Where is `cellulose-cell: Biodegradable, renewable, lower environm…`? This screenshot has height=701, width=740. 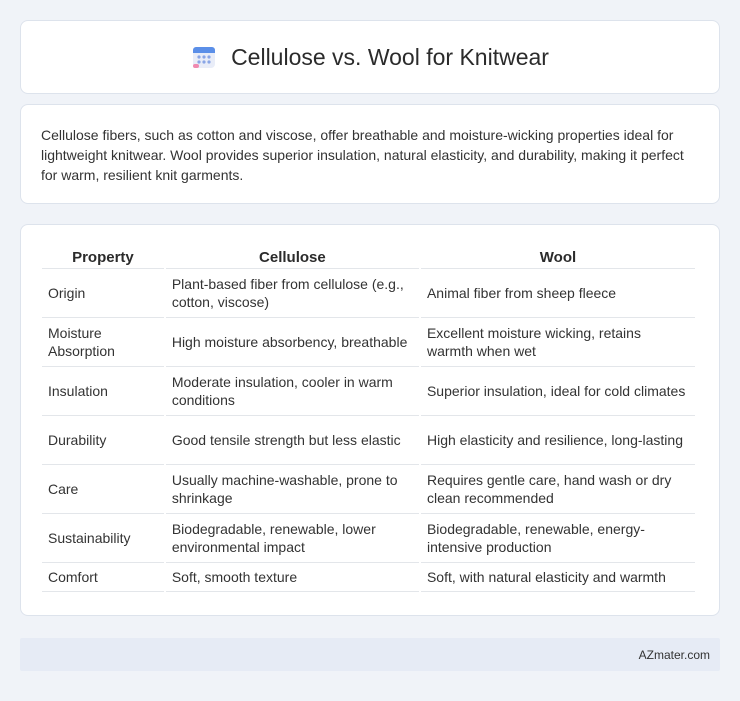 cellulose-cell: Biodegradable, renewable, lower environm… is located at coordinates (292, 538).